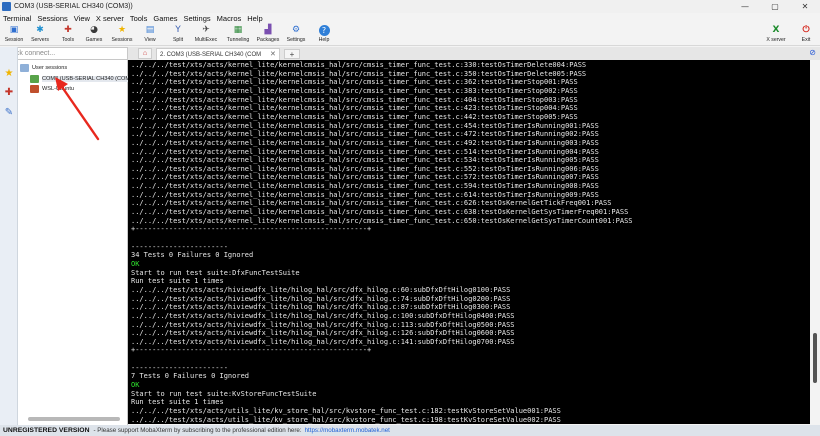 The width and height of the screenshot is (820, 436). What do you see at coordinates (52, 18) in the screenshot?
I see `menu-sessions: Sessions` at bounding box center [52, 18].